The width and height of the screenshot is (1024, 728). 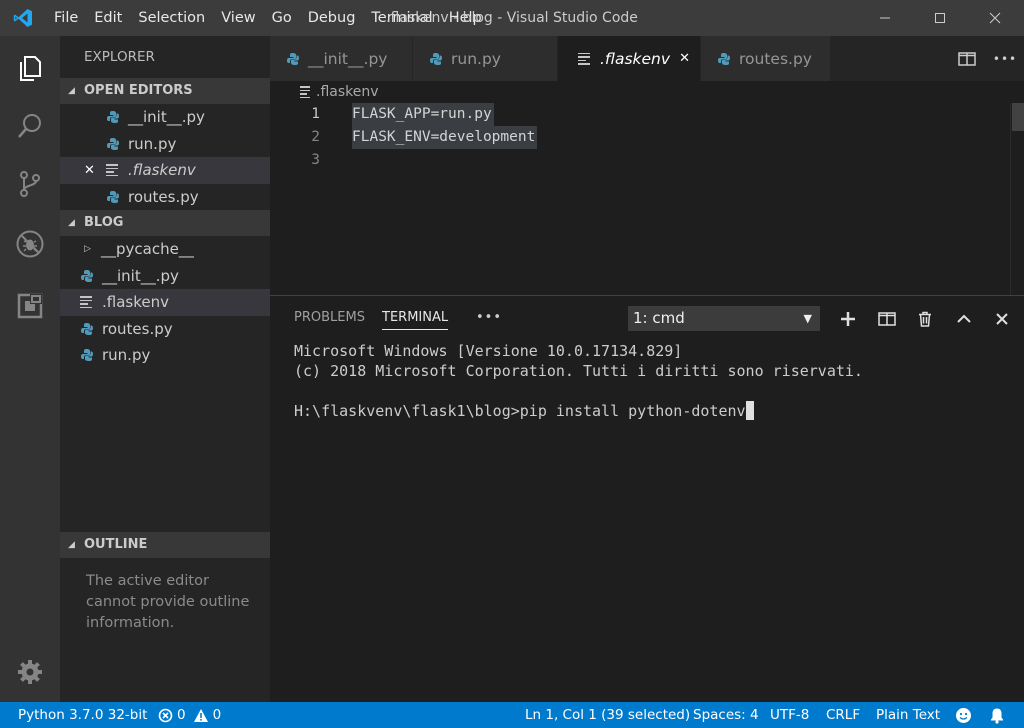 I want to click on open-editor-item: routes.py, so click(x=165, y=197).